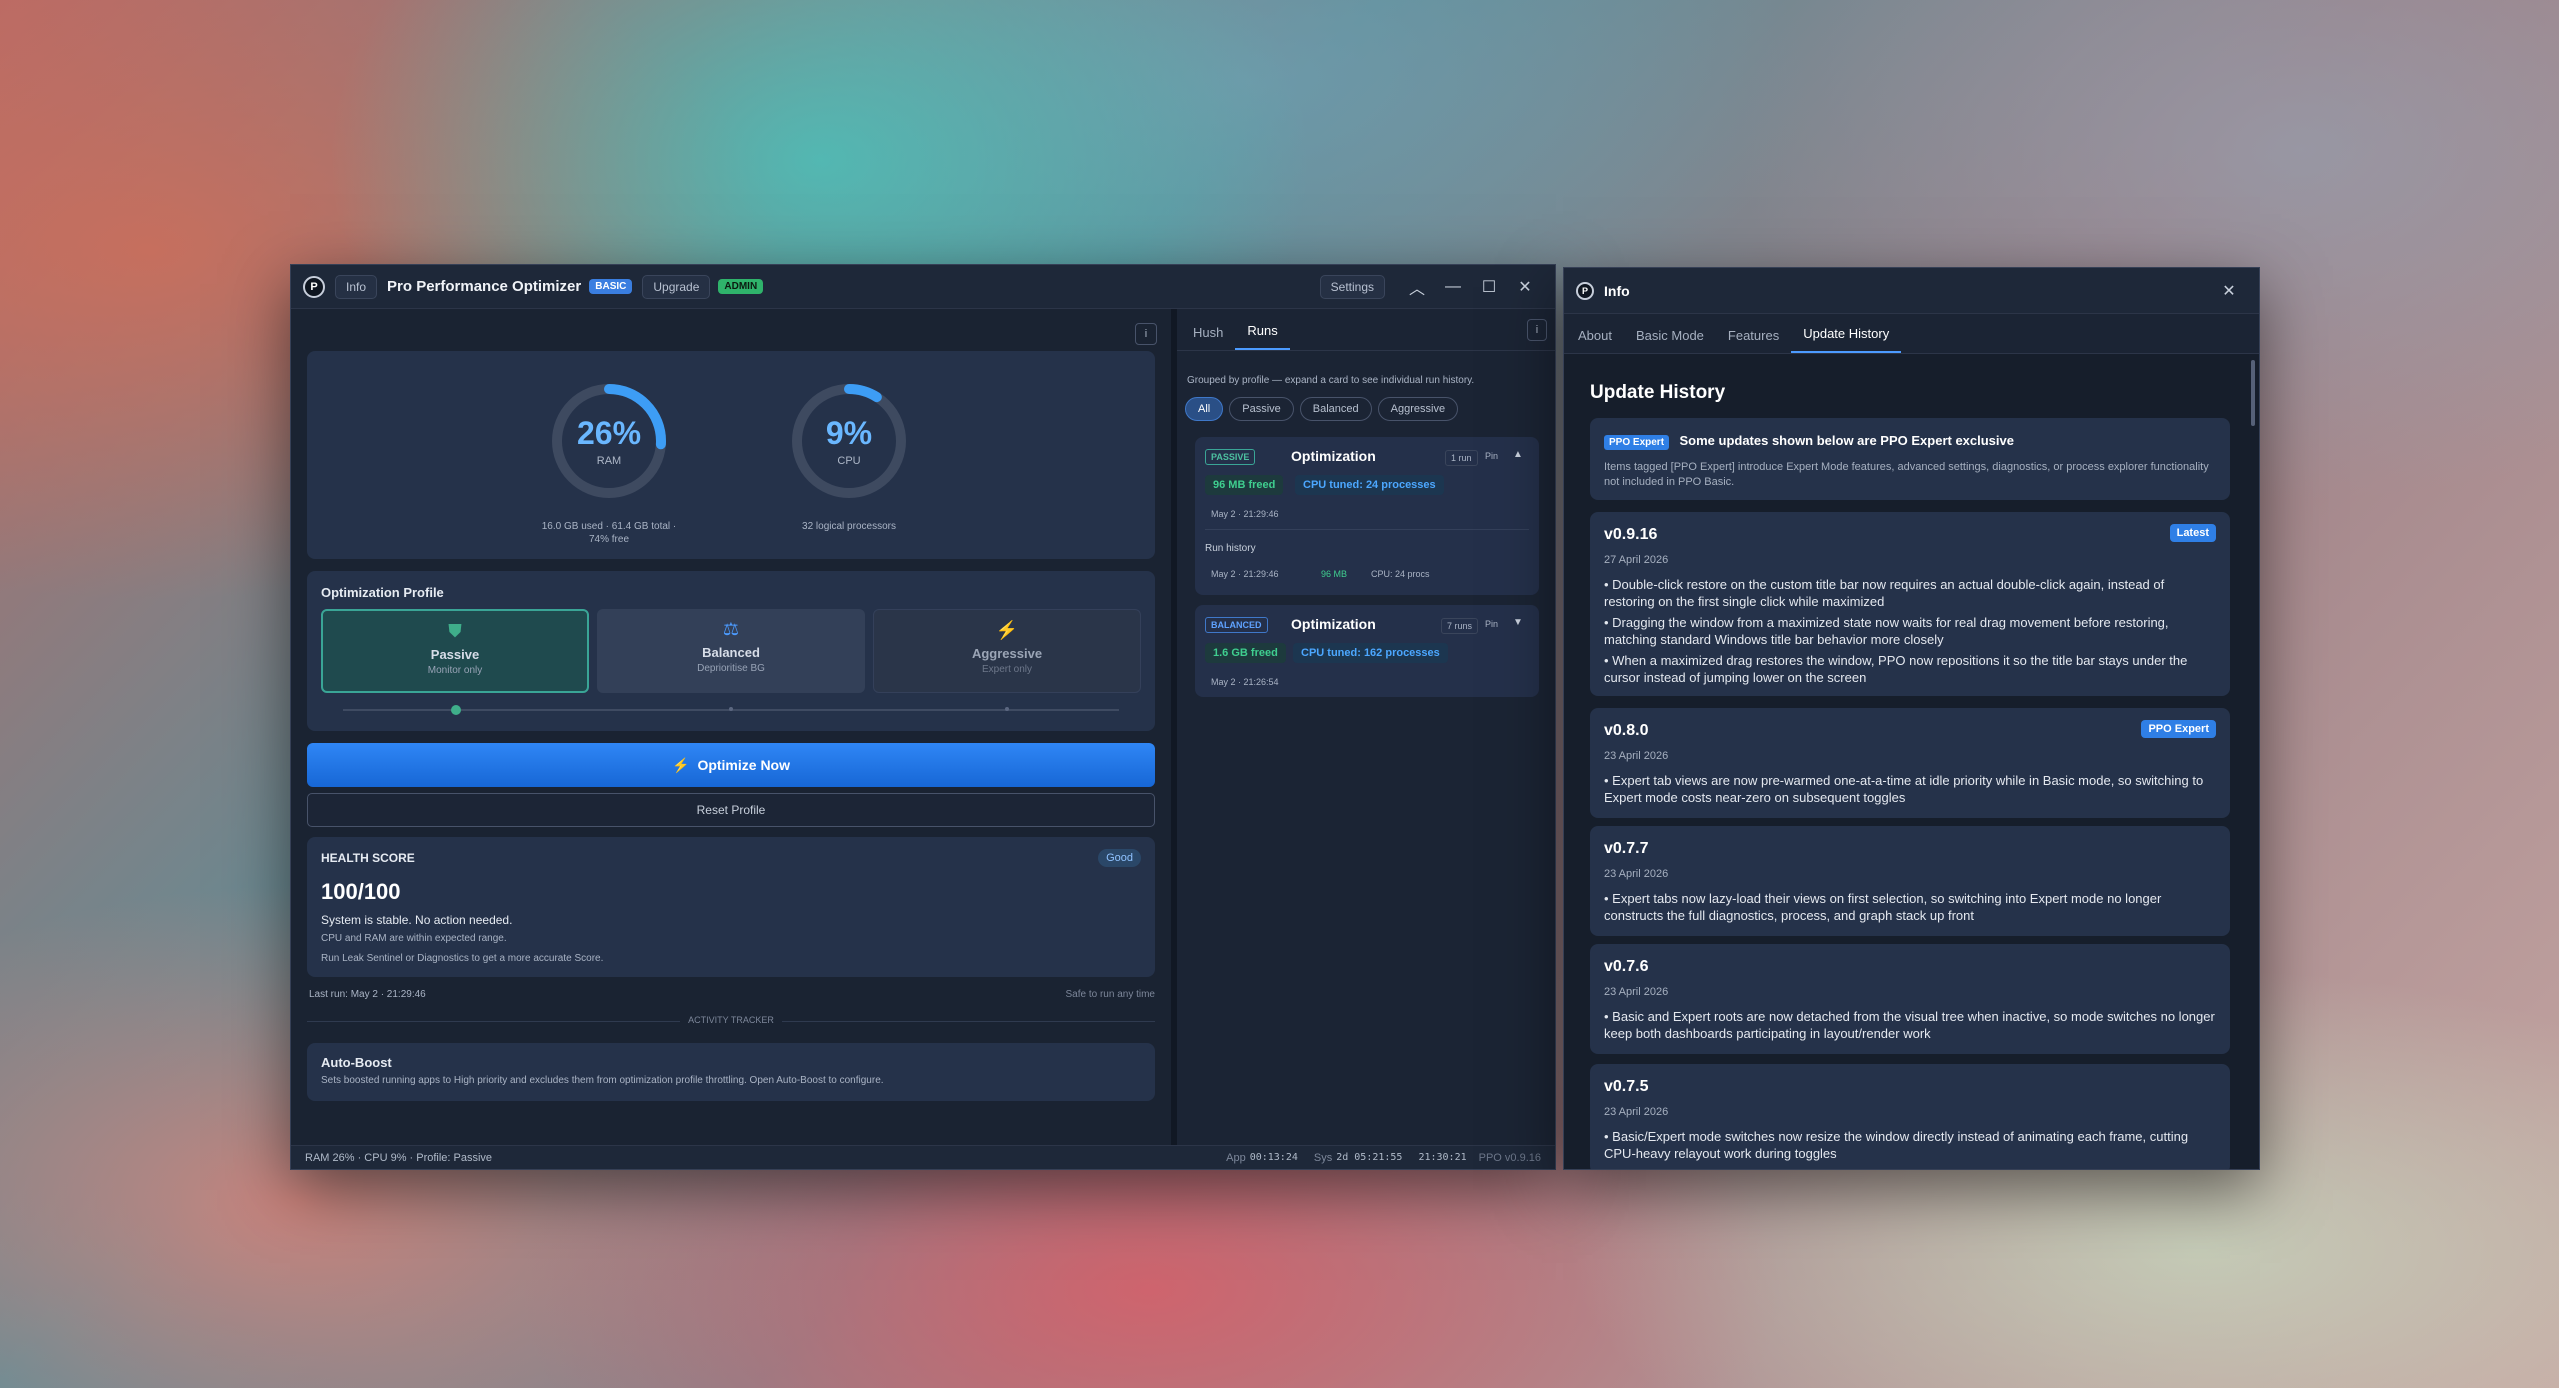  I want to click on profile-card-balanced: ⚖ Balanced Deprioritise BG, so click(731, 651).